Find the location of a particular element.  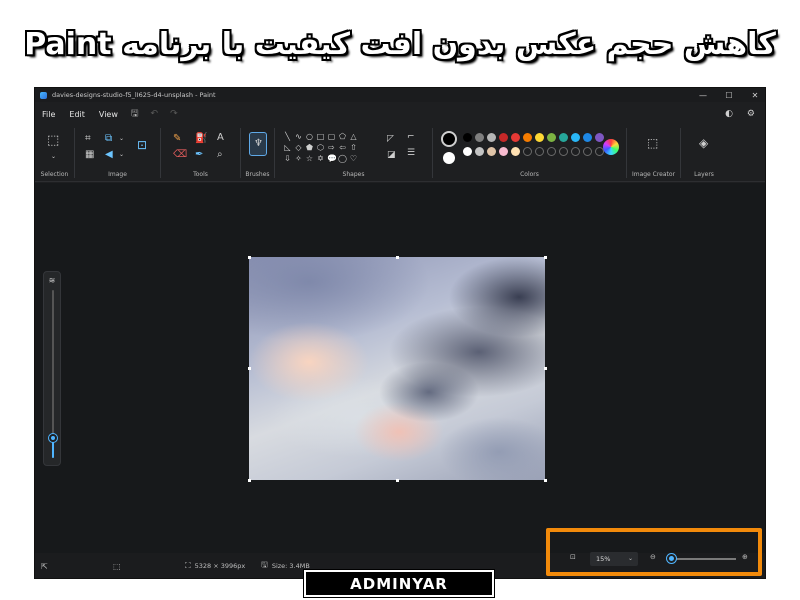

polygon-shape-icon: ⬠ is located at coordinates (342, 136).